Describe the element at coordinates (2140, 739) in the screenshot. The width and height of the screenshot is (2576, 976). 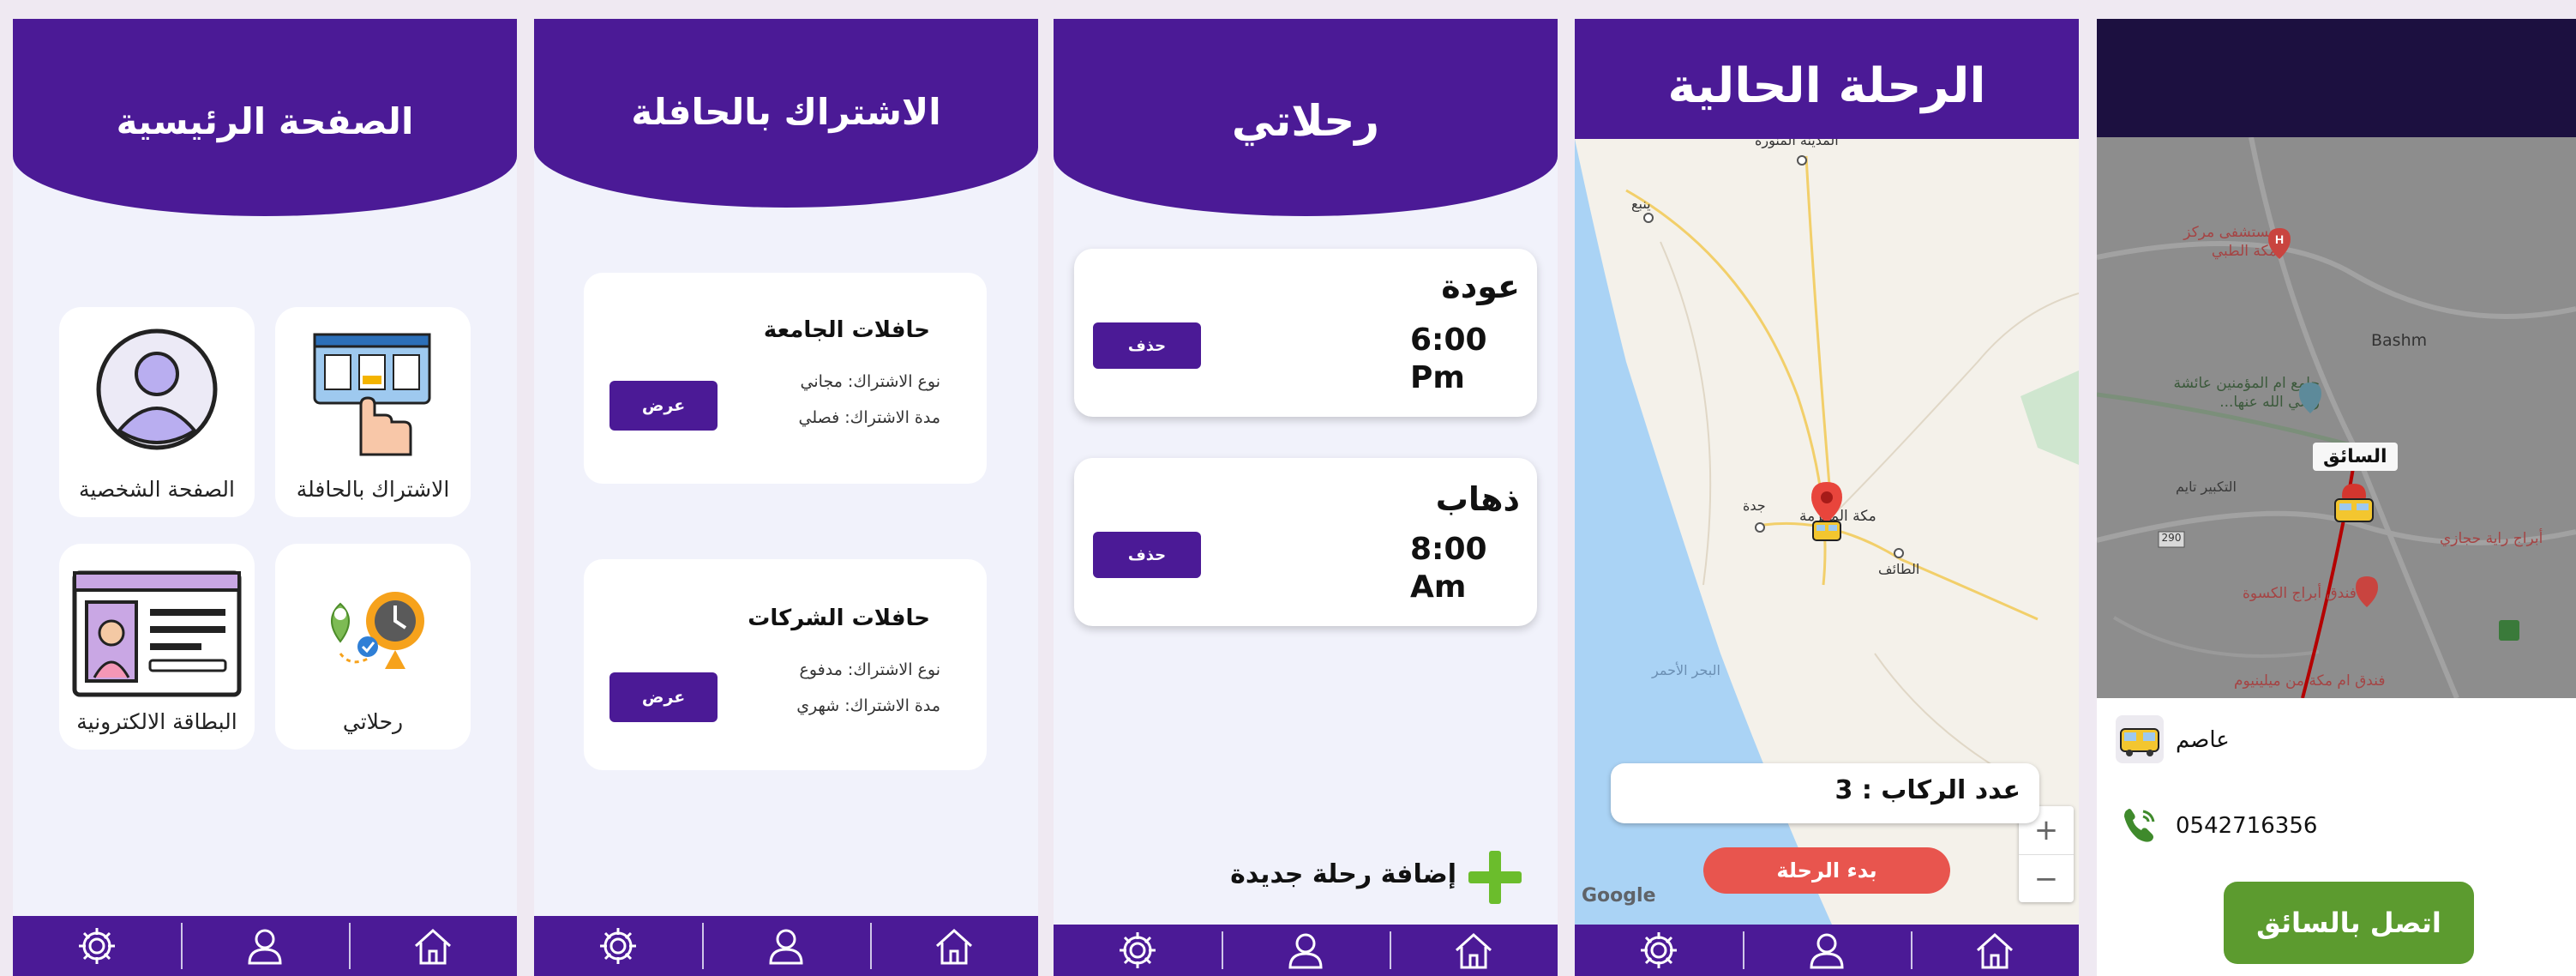
I see `bus-avatar-icon` at that location.